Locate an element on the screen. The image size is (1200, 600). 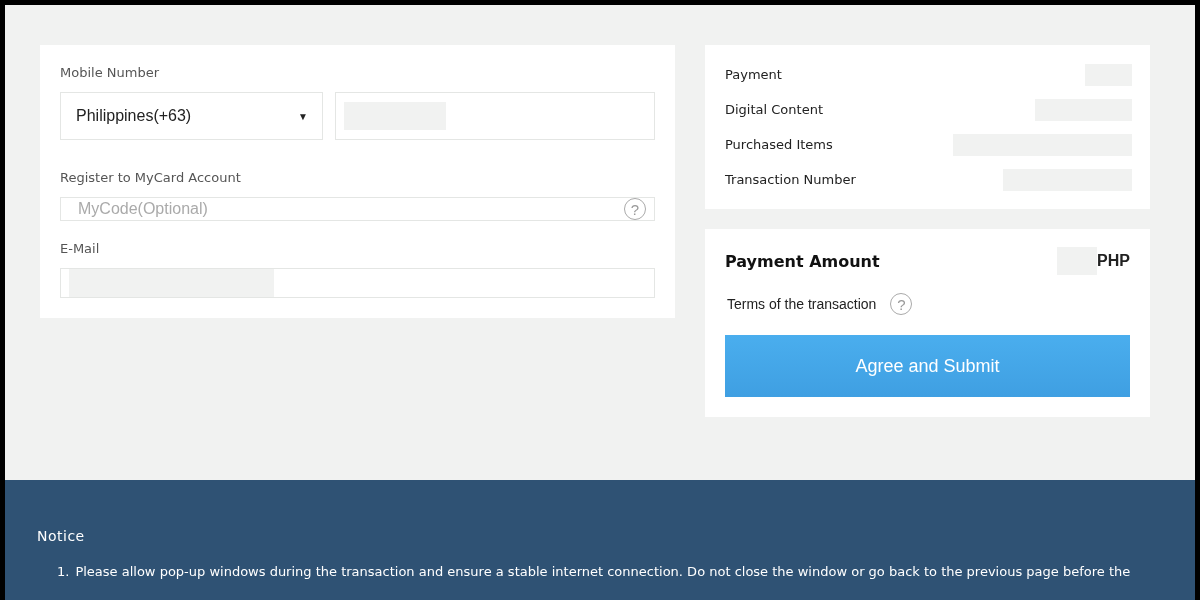
email-field is located at coordinates (357, 283).